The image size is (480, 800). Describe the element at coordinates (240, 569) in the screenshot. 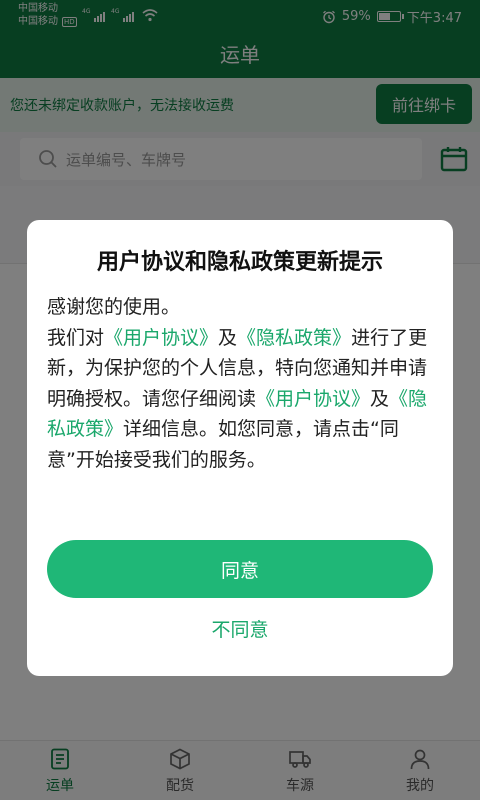

I see `agree-button: 同意` at that location.